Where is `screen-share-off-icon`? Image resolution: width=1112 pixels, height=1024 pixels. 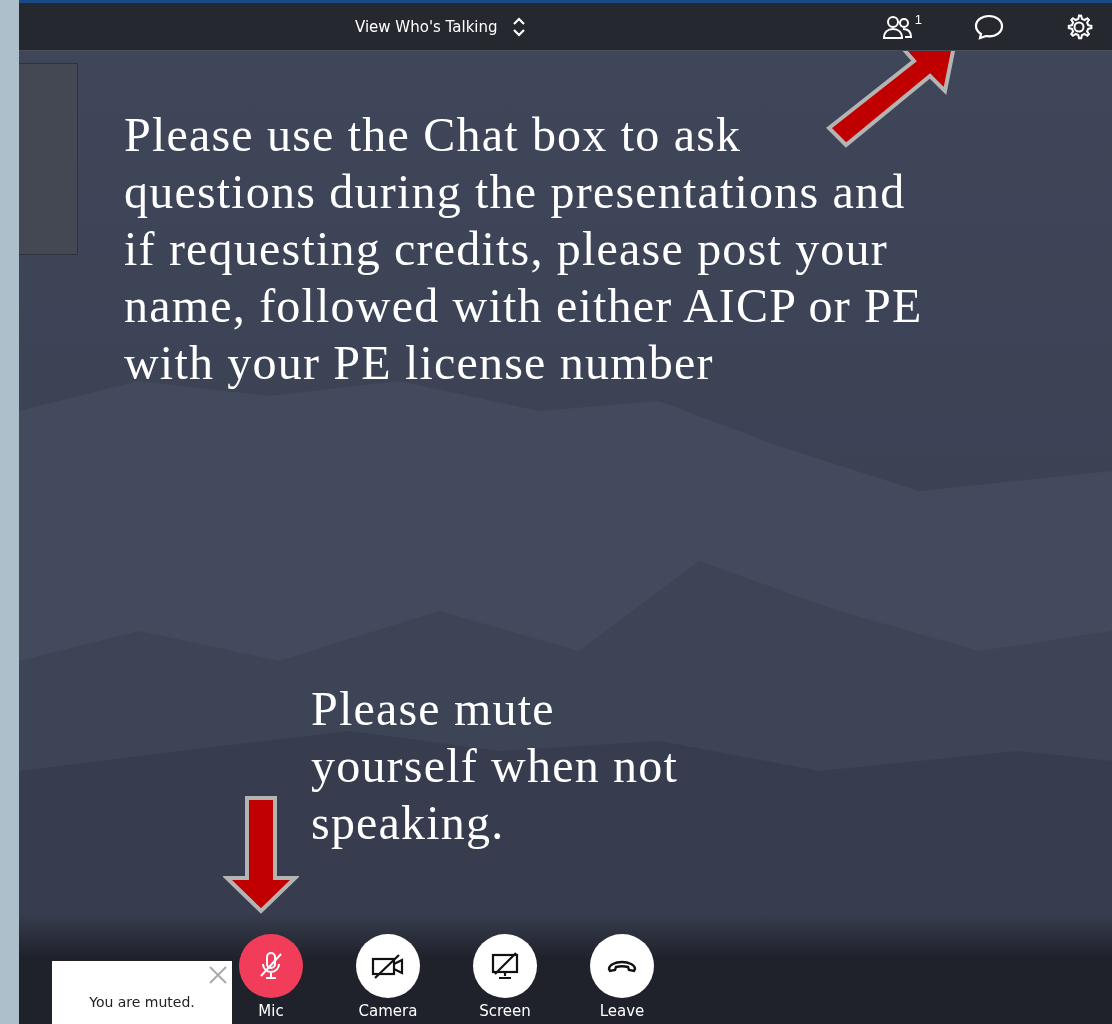 screen-share-off-icon is located at coordinates (505, 966).